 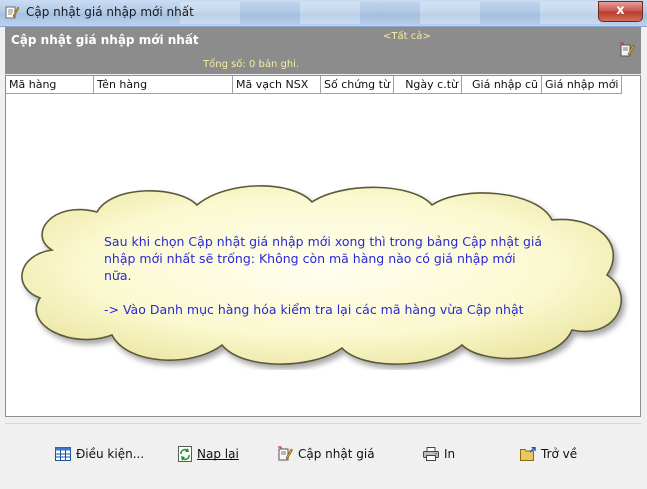 I want to click on print-button: In, so click(x=439, y=454).